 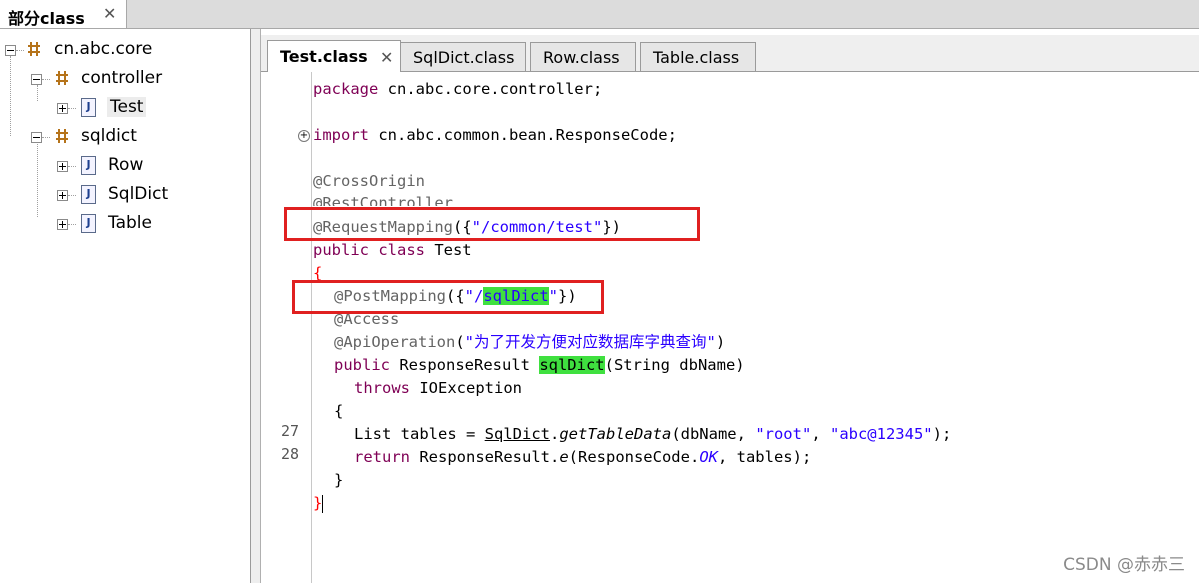 I want to click on tree-node-label: SqlDict, so click(x=138, y=194).